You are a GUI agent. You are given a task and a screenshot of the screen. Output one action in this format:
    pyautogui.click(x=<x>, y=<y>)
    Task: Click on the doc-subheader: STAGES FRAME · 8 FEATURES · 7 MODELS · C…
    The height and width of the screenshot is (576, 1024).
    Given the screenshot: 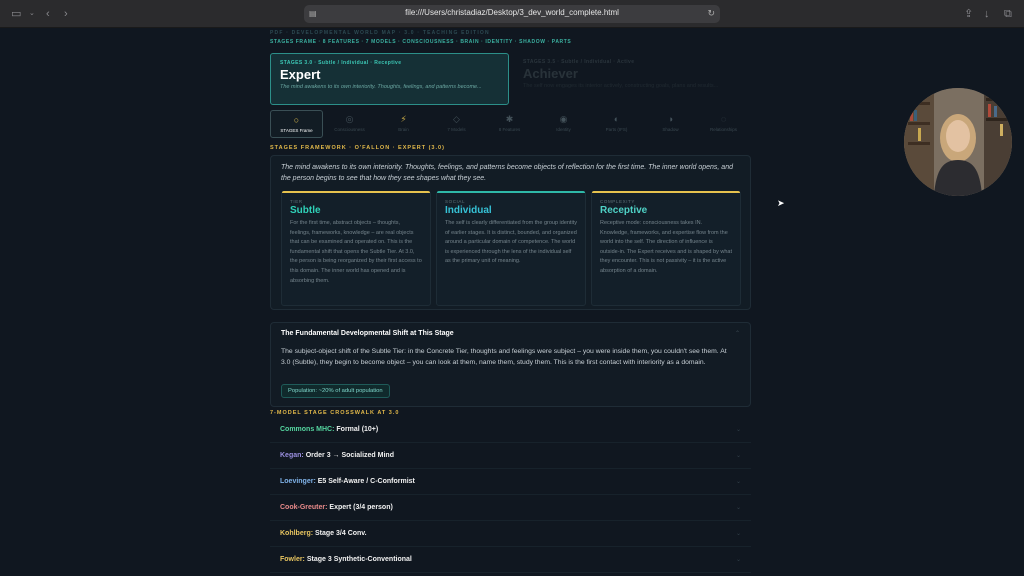 What is the action you would take?
    pyautogui.click(x=421, y=42)
    